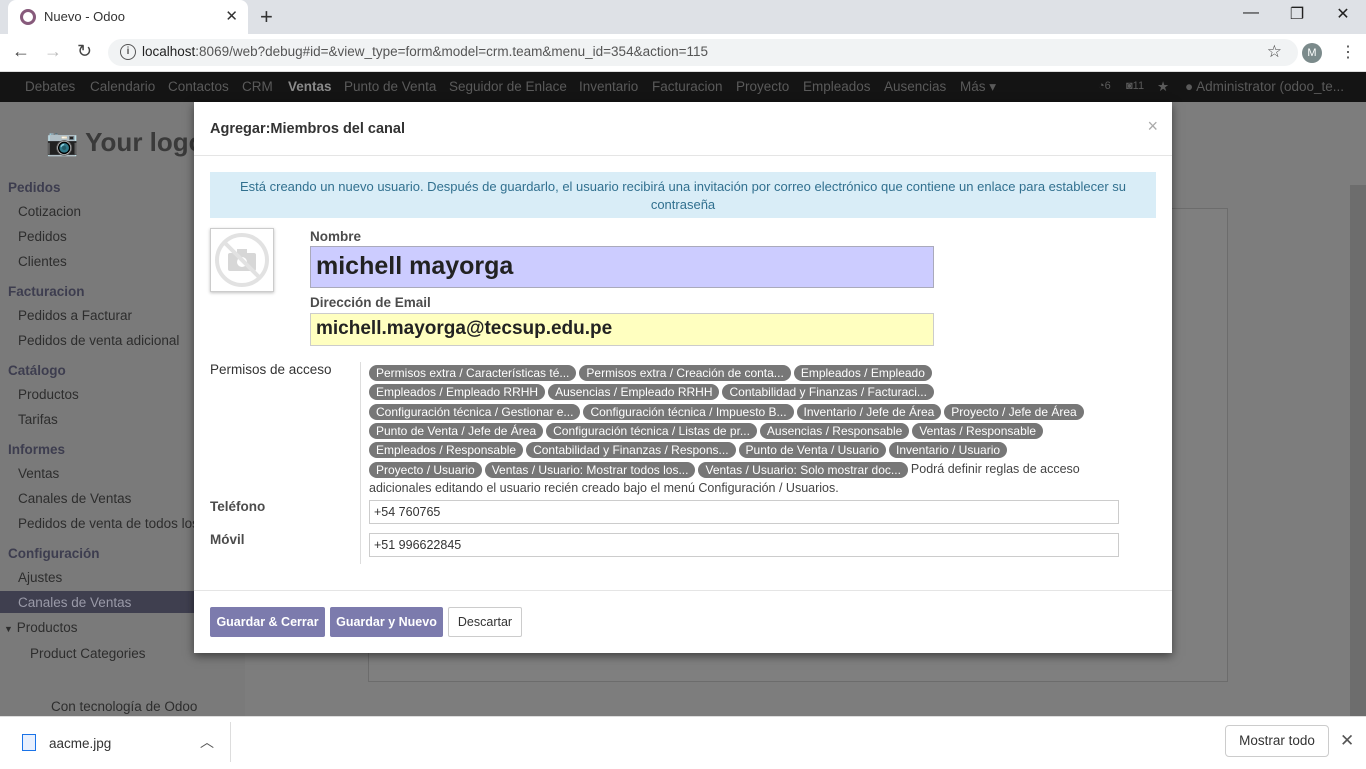 The height and width of the screenshot is (769, 1366). Describe the element at coordinates (29, 742) in the screenshot. I see `image-file-icon` at that location.